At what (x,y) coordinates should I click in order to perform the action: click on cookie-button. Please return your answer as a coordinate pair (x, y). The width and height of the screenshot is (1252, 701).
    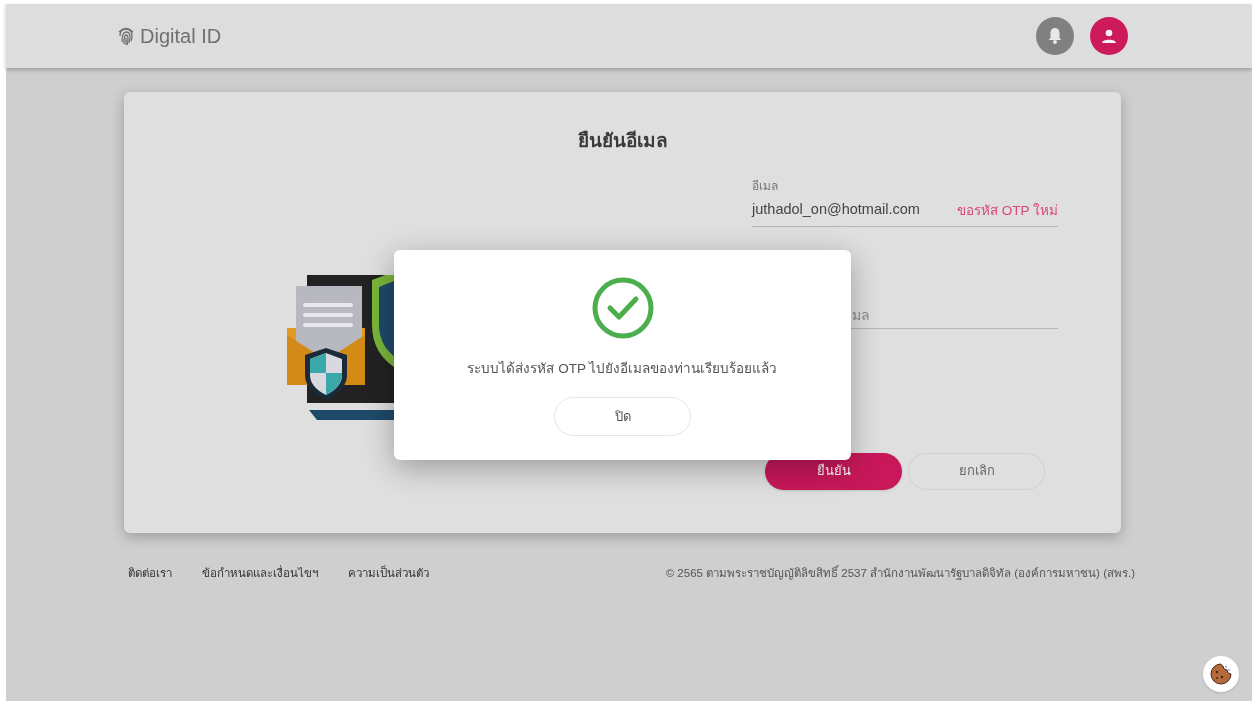
    Looking at the image, I should click on (1221, 674).